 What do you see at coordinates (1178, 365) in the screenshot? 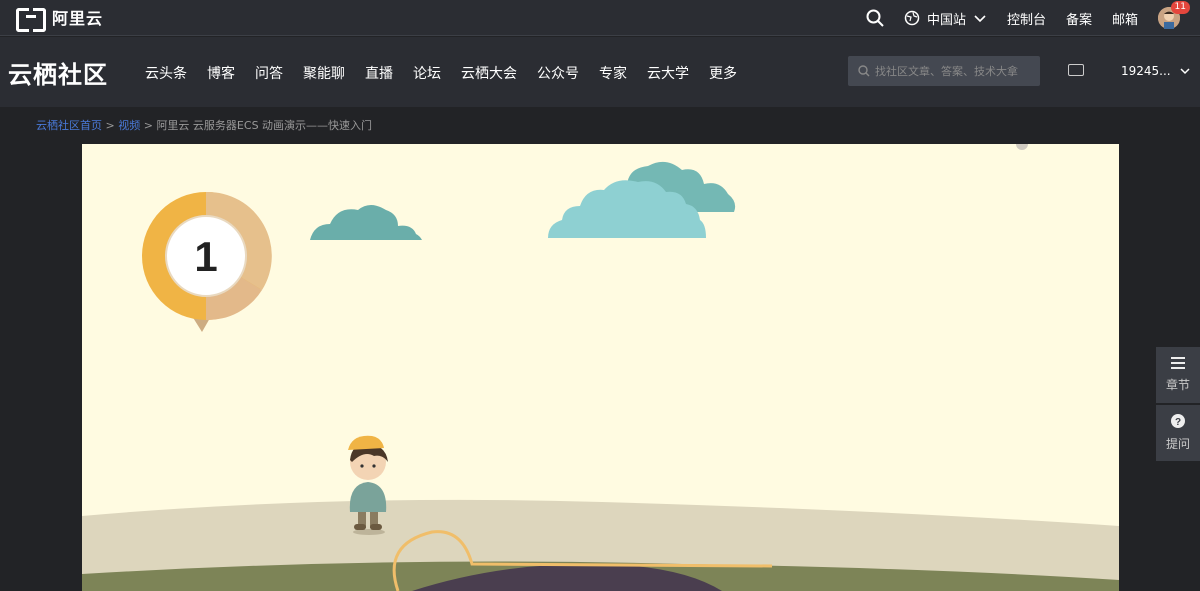
I see `list-icon` at bounding box center [1178, 365].